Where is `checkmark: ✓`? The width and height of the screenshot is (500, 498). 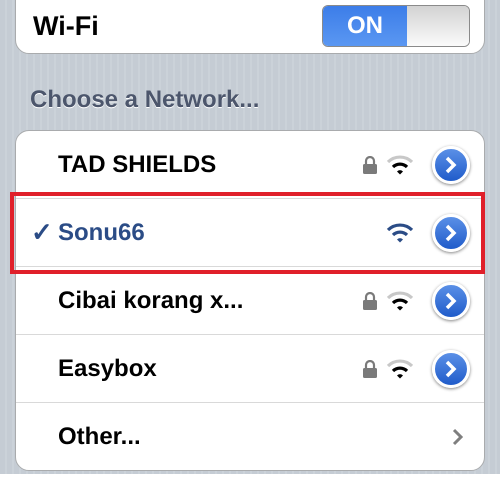
checkmark: ✓ is located at coordinates (42, 232).